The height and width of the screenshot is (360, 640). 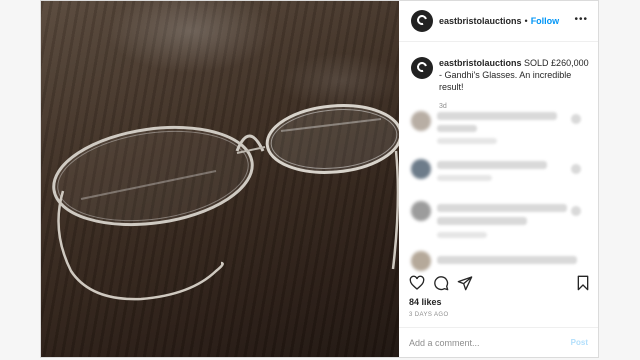 What do you see at coordinates (579, 342) in the screenshot?
I see `post-button: Post` at bounding box center [579, 342].